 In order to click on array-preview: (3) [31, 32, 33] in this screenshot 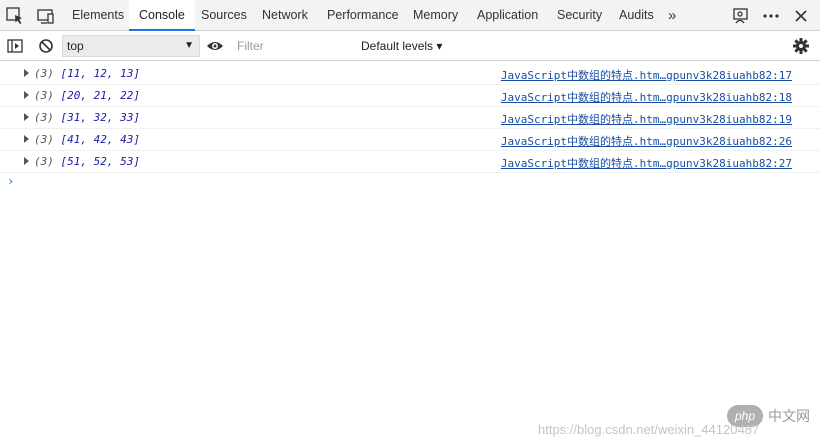, I will do `click(87, 117)`.